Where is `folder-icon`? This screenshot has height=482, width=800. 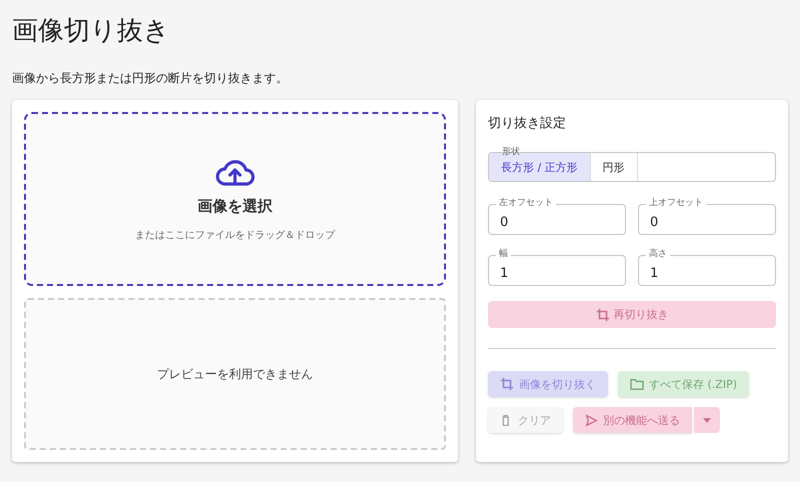 folder-icon is located at coordinates (637, 384).